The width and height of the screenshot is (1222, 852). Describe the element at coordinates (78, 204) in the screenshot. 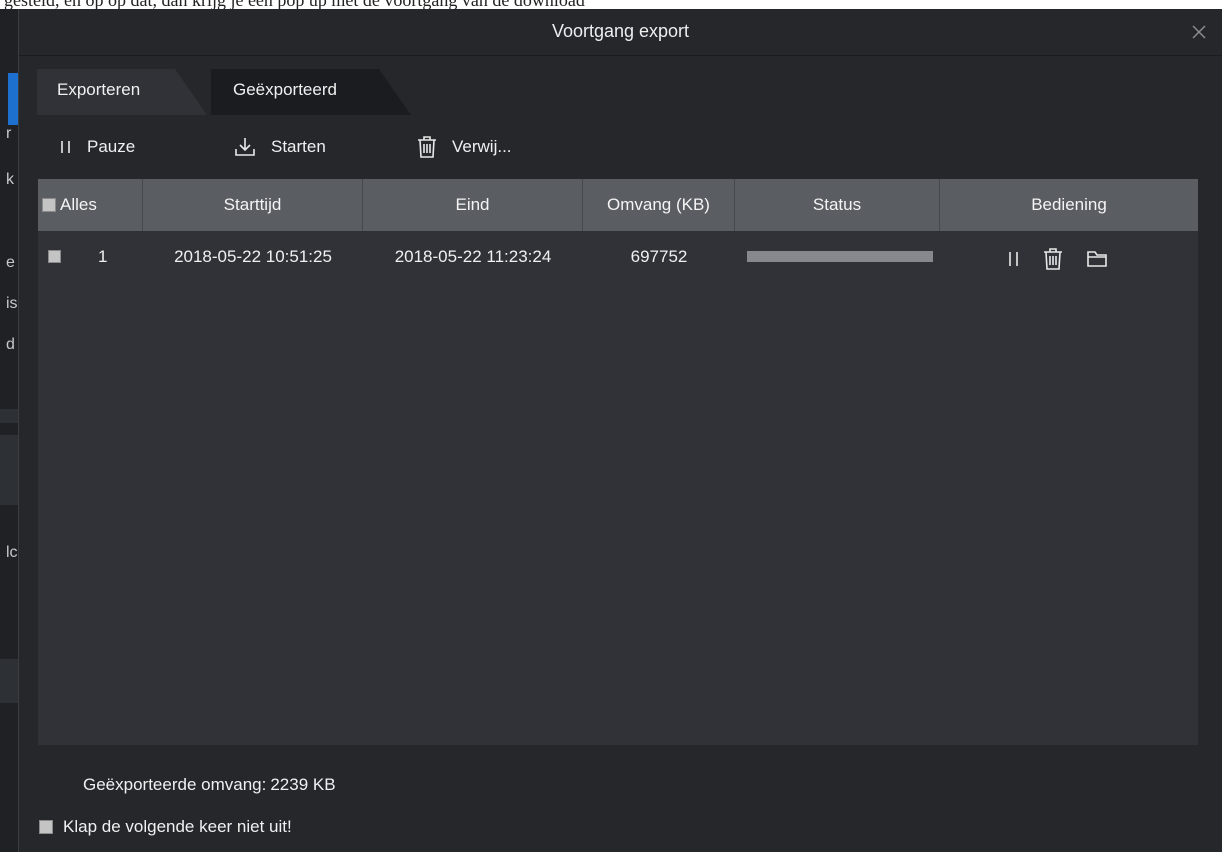

I see `select-all-label: Alles` at that location.